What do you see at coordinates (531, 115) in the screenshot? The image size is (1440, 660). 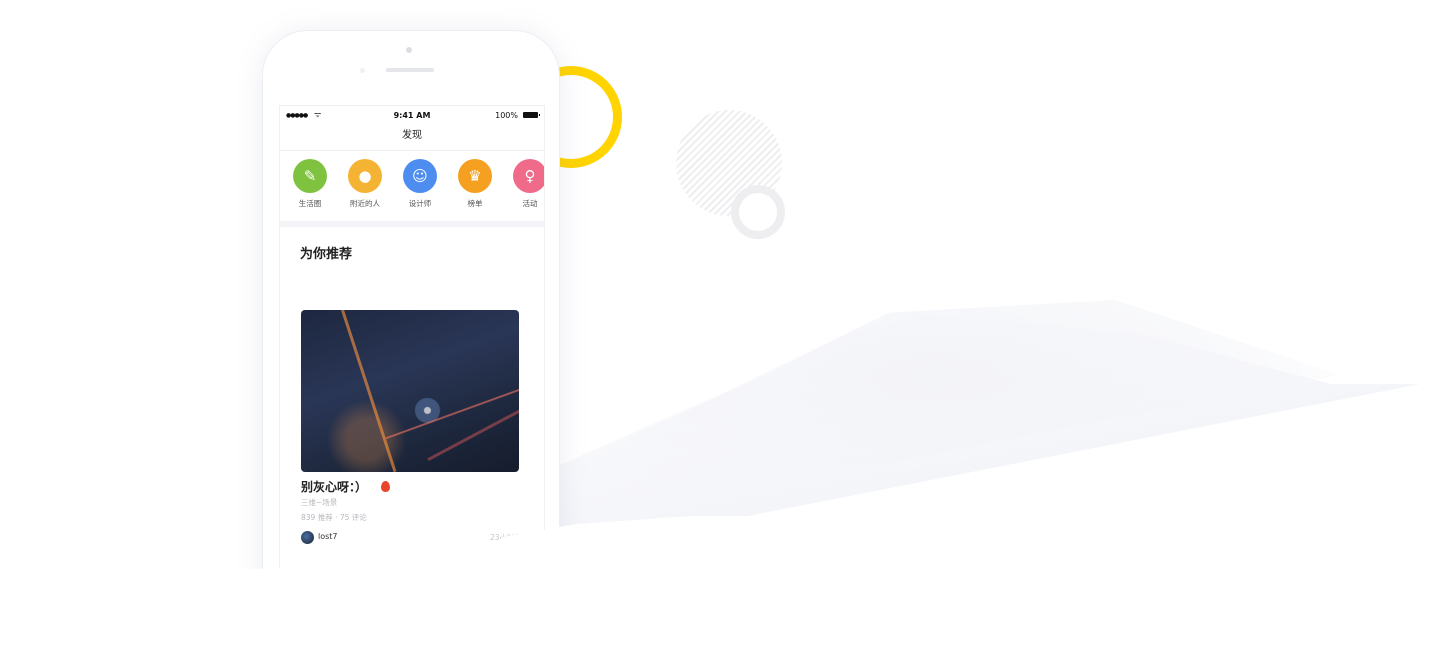 I see `battery-icon` at bounding box center [531, 115].